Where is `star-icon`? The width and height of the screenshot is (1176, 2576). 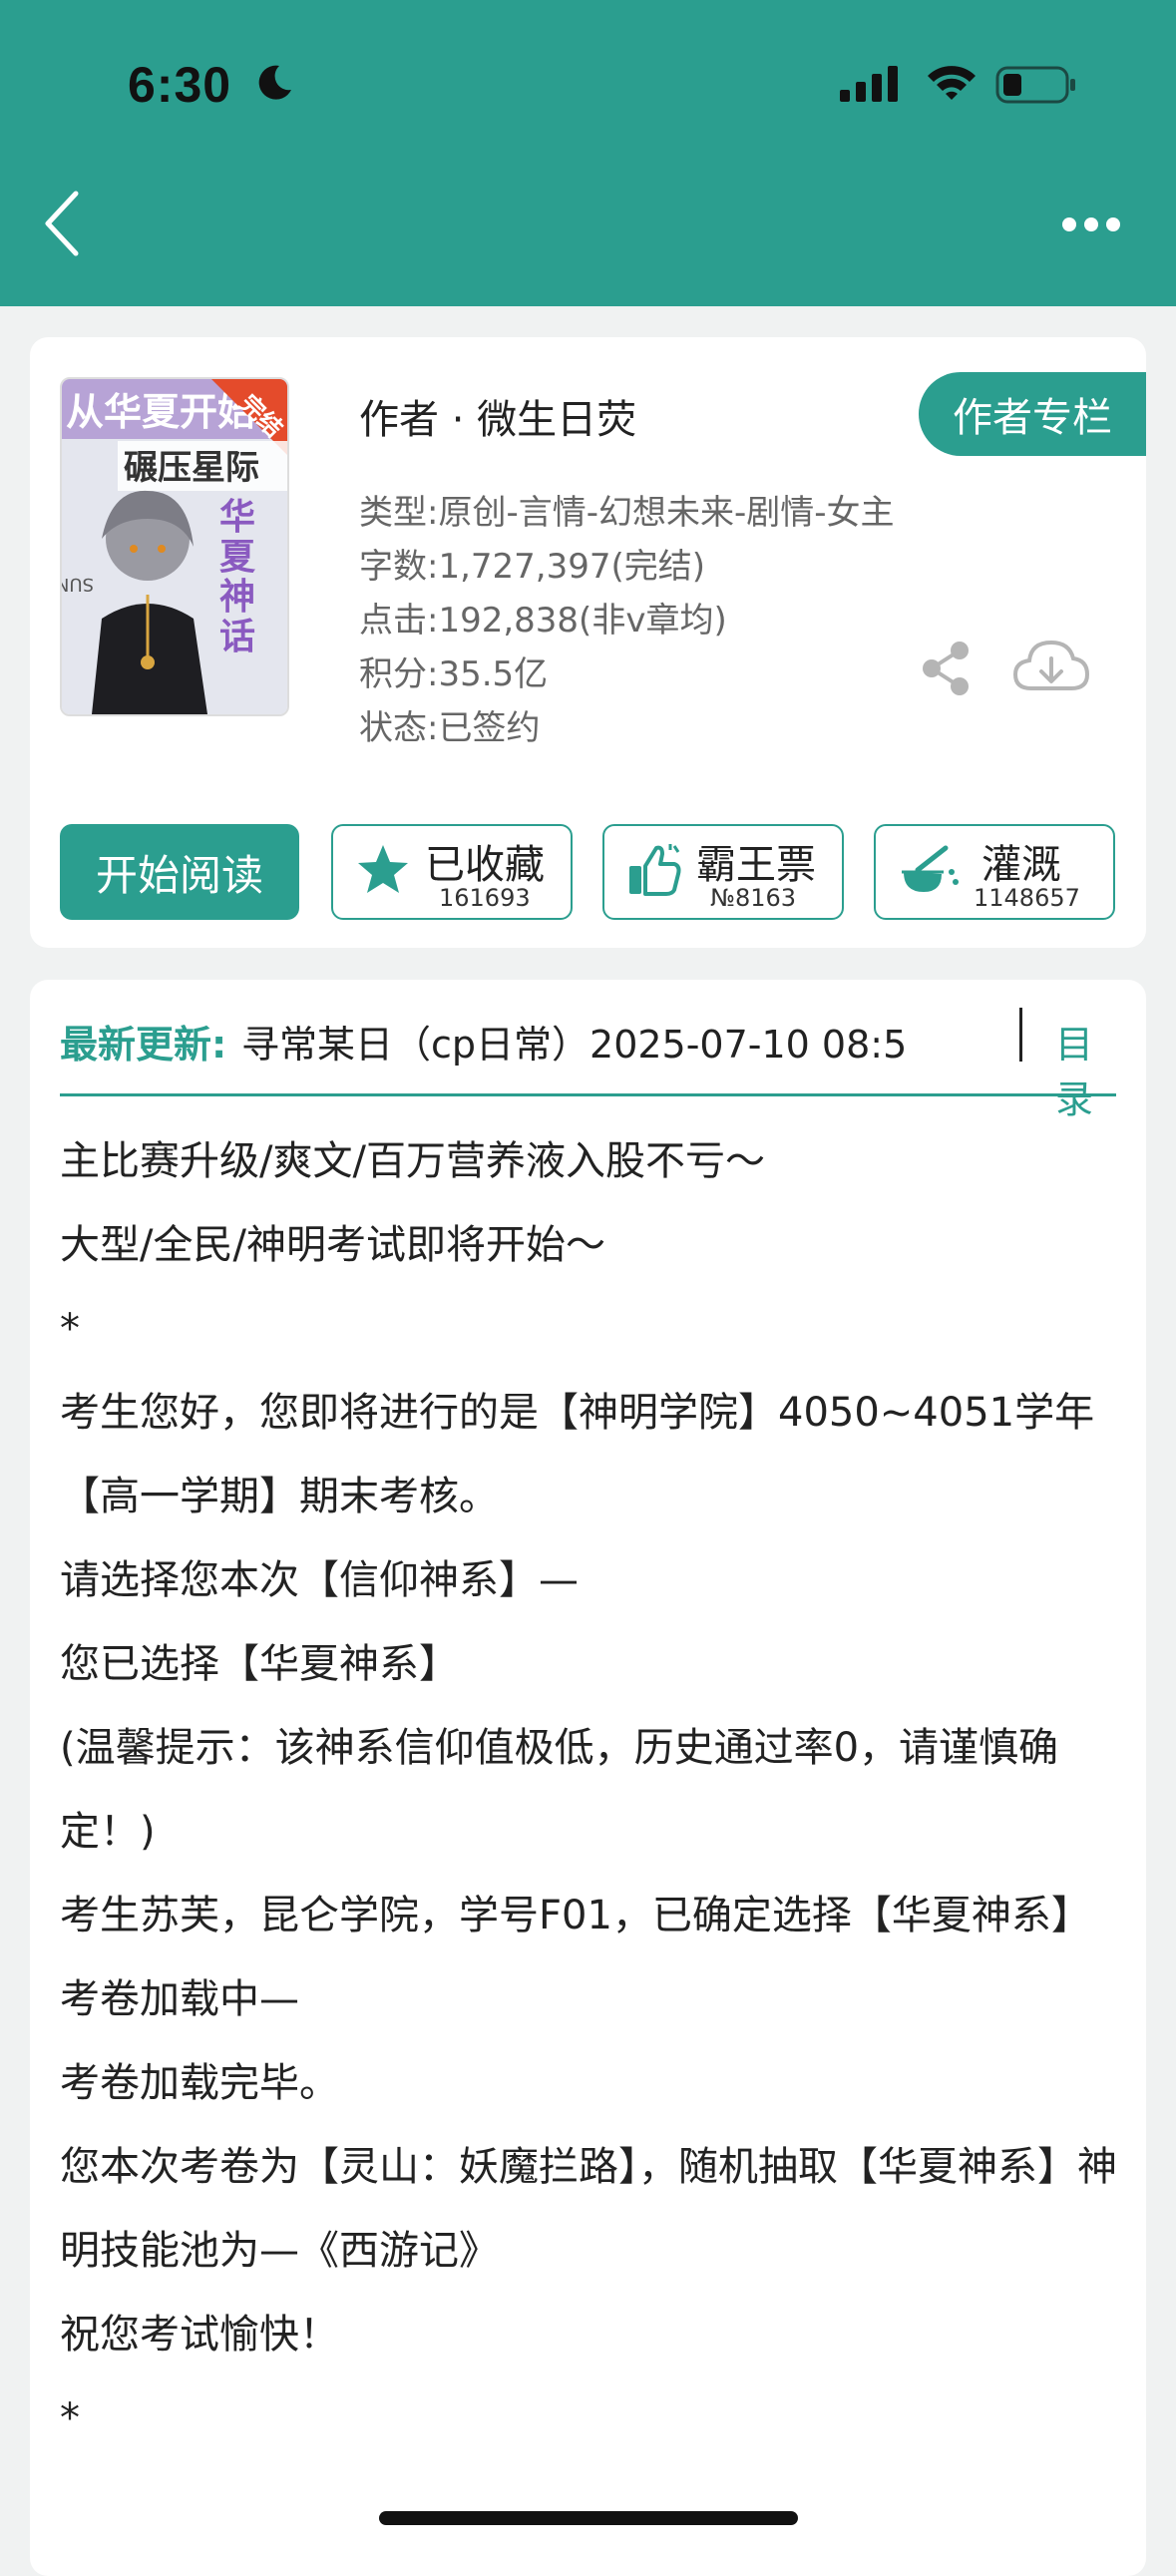
star-icon is located at coordinates (383, 869).